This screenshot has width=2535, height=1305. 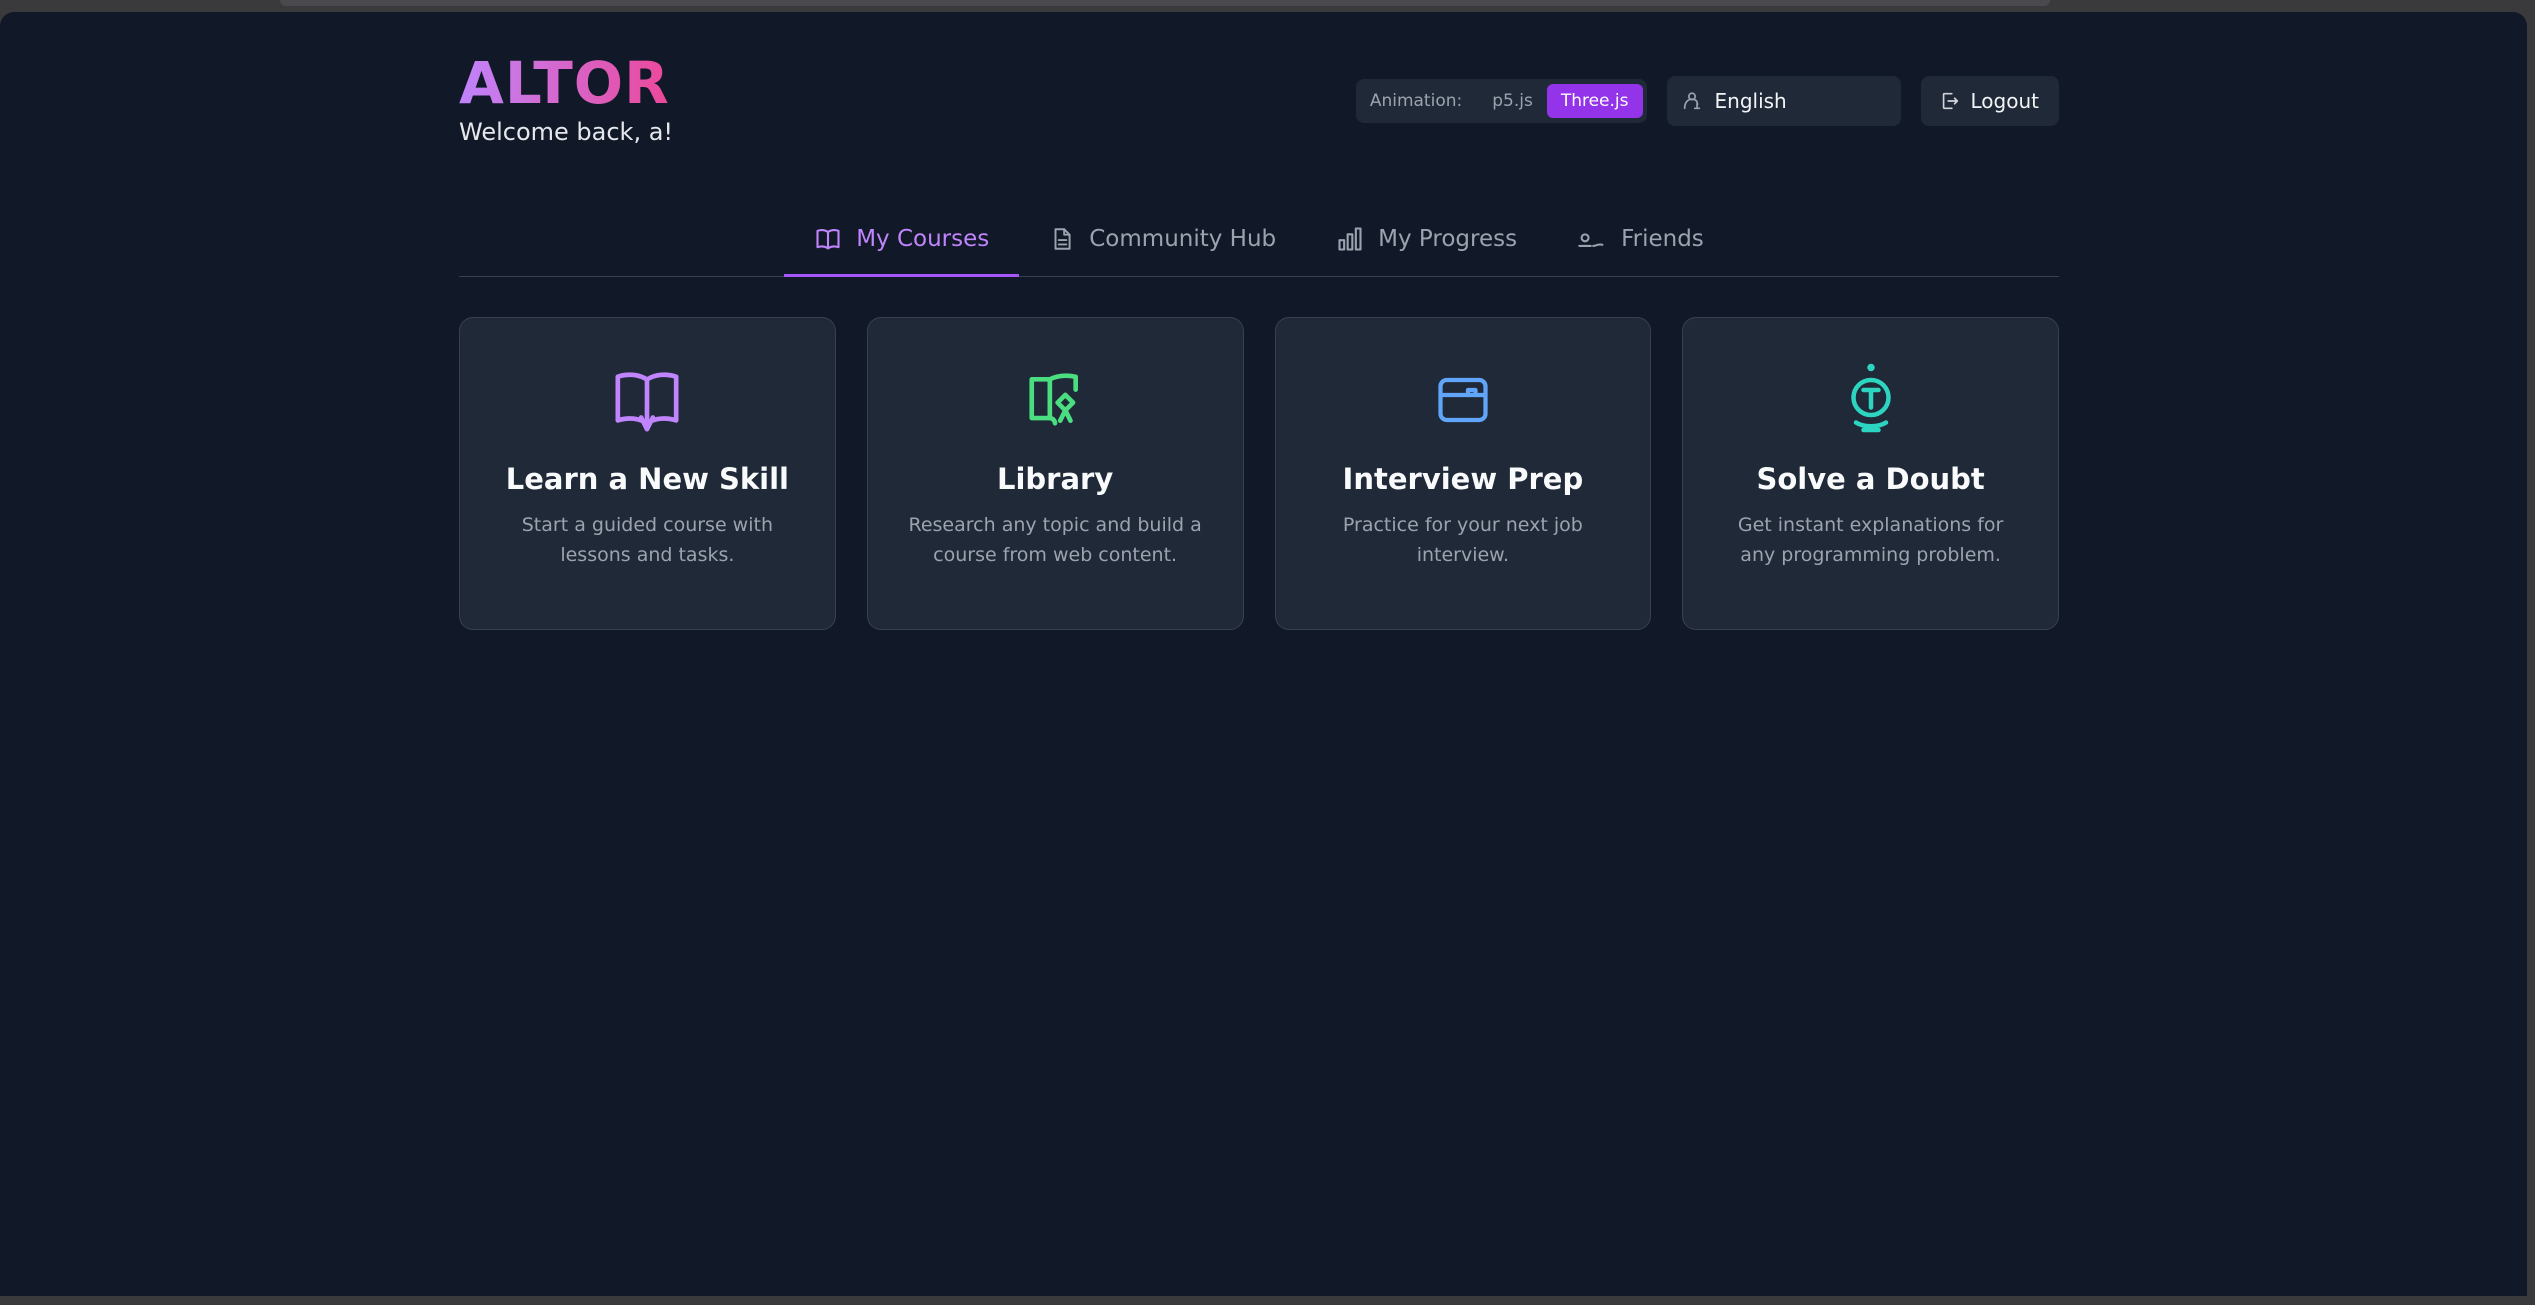 I want to click on book-icon, so click(x=647, y=400).